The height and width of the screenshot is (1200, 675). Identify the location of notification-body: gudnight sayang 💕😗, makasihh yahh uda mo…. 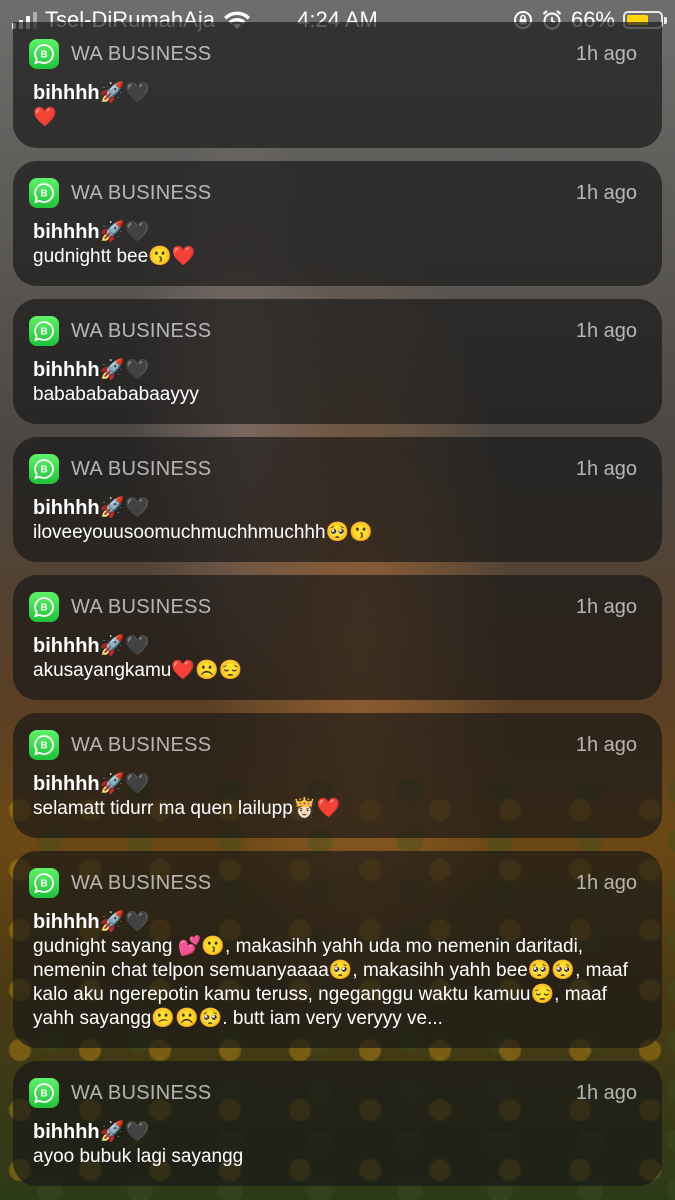
(330, 982).